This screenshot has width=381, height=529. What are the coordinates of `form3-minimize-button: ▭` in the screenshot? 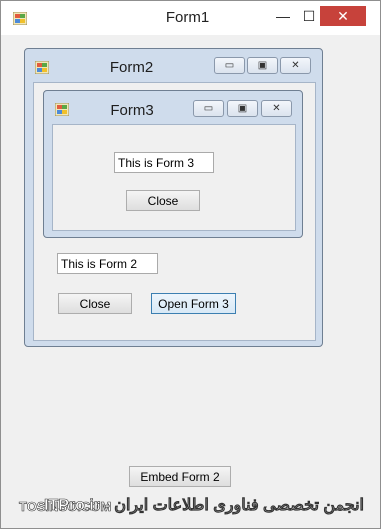 It's located at (208, 108).